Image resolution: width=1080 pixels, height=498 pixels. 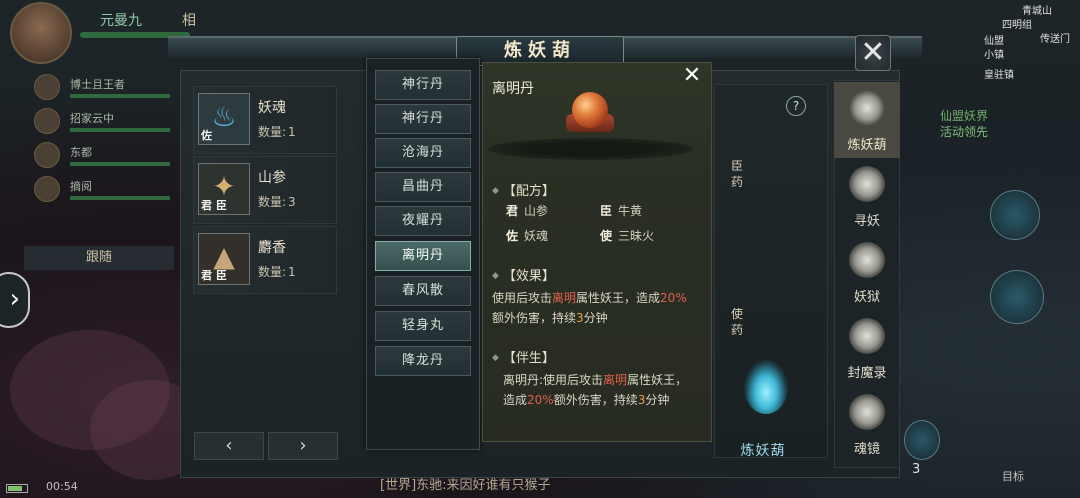 What do you see at coordinates (272, 248) in the screenshot?
I see `material-name: 麝香` at bounding box center [272, 248].